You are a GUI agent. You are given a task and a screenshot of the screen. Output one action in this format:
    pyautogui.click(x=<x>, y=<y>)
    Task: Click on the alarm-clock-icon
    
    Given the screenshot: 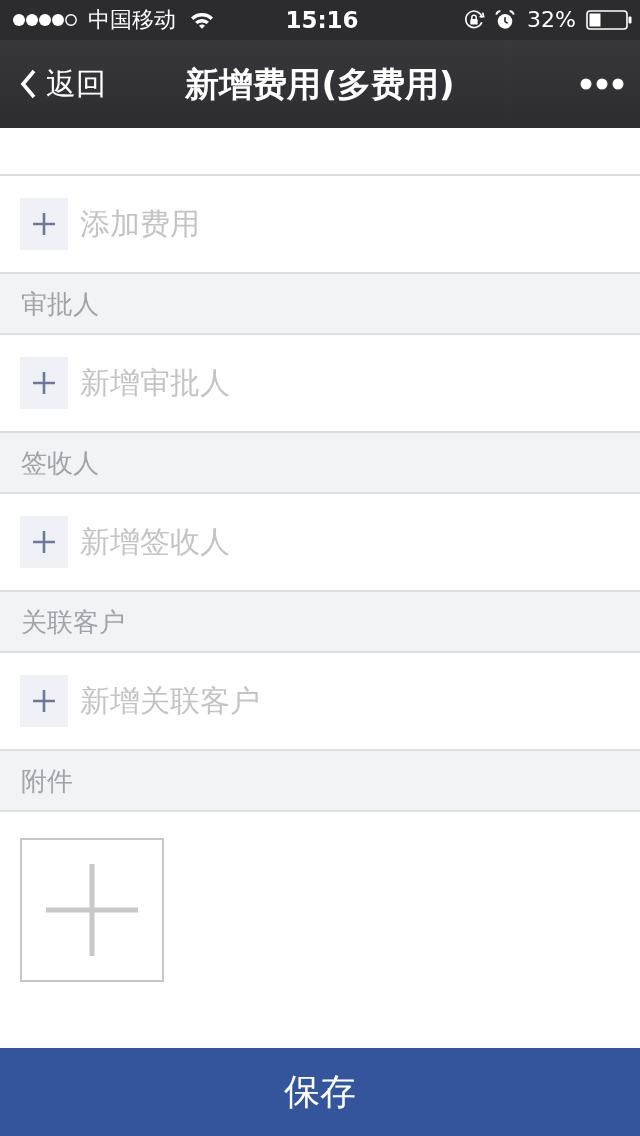 What is the action you would take?
    pyautogui.click(x=505, y=20)
    